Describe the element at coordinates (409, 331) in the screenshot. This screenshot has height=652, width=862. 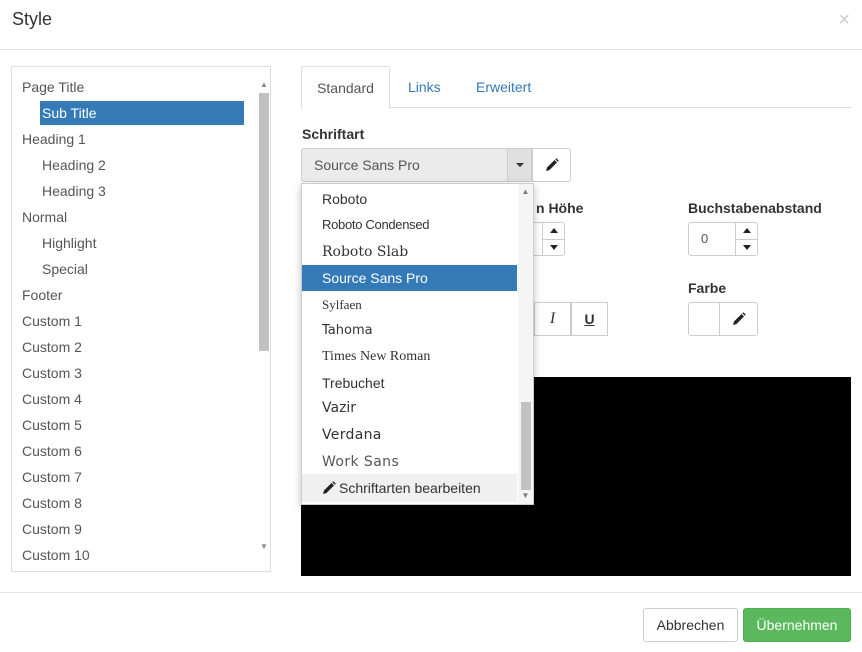
I see `font-option-tahoma: Tahoma` at that location.